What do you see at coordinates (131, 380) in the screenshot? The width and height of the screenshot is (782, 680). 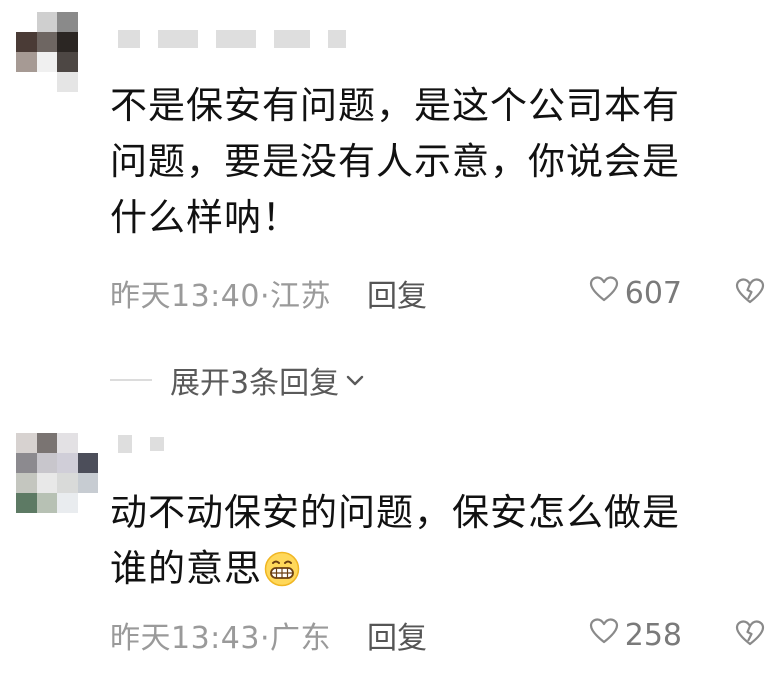 I see `divider-line` at bounding box center [131, 380].